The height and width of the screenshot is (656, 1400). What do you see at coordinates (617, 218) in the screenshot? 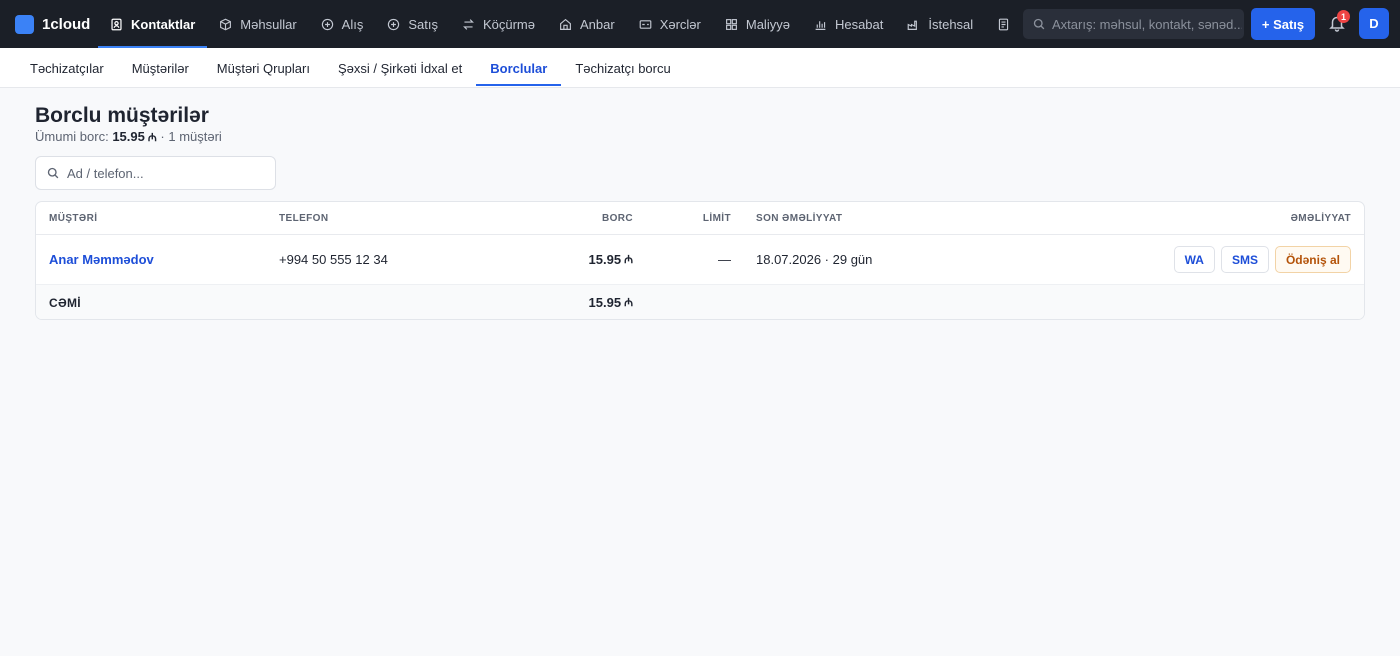
I see `col-debt: BORC` at bounding box center [617, 218].